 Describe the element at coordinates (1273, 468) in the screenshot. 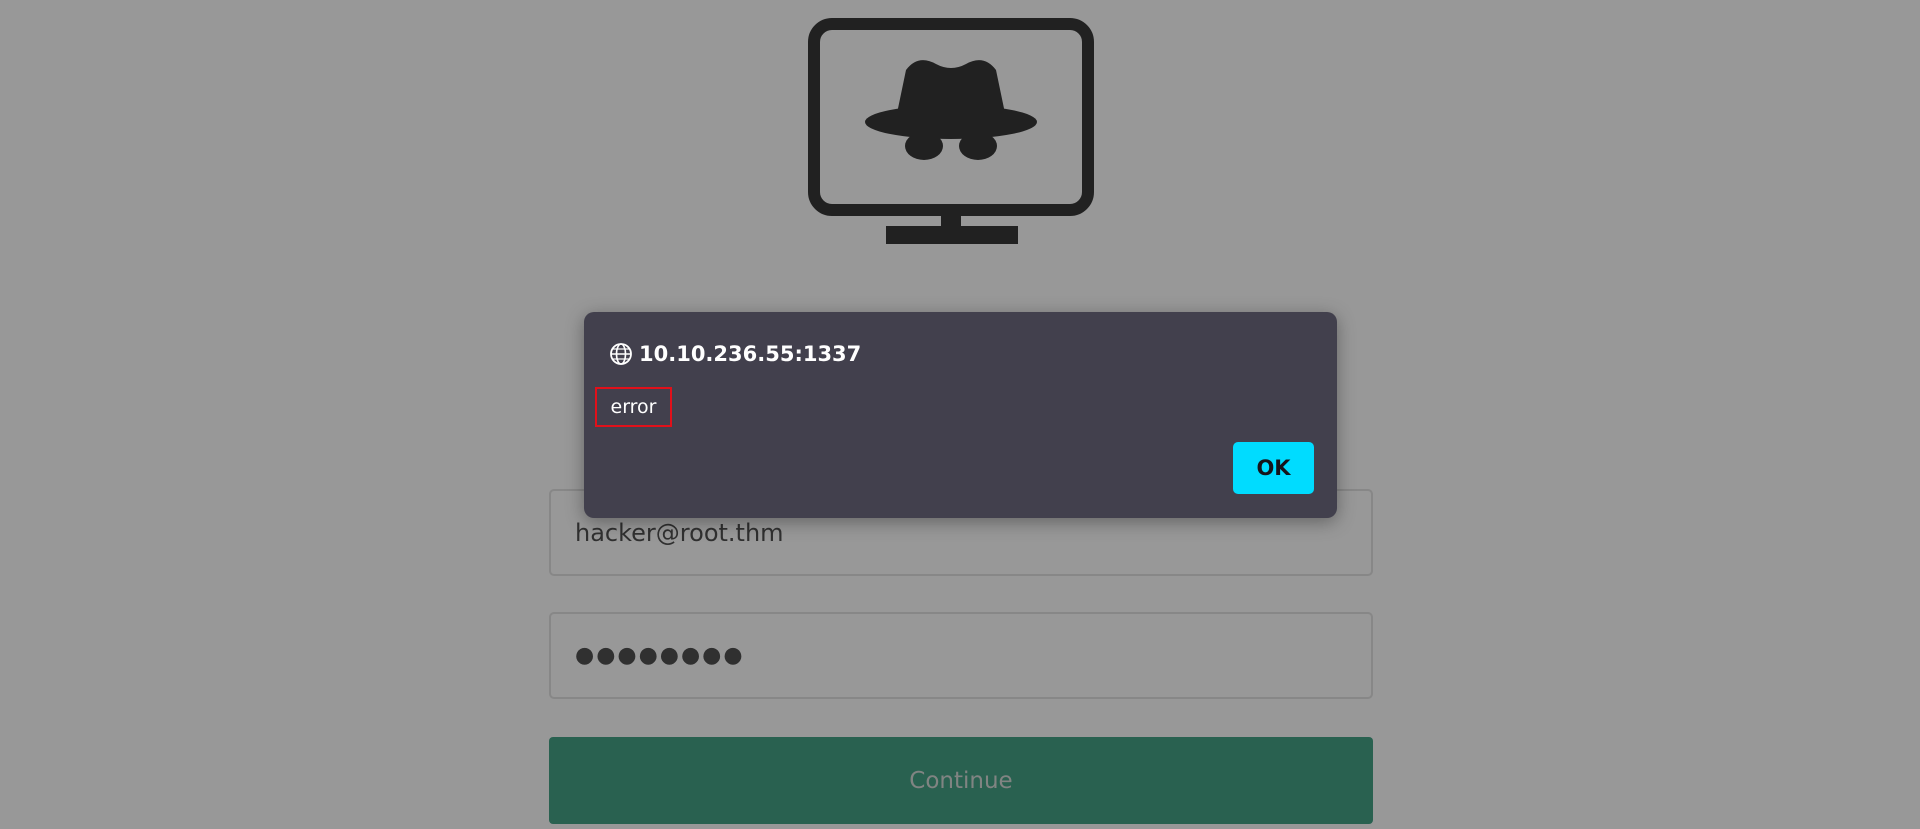

I see `ok-button: OK` at that location.